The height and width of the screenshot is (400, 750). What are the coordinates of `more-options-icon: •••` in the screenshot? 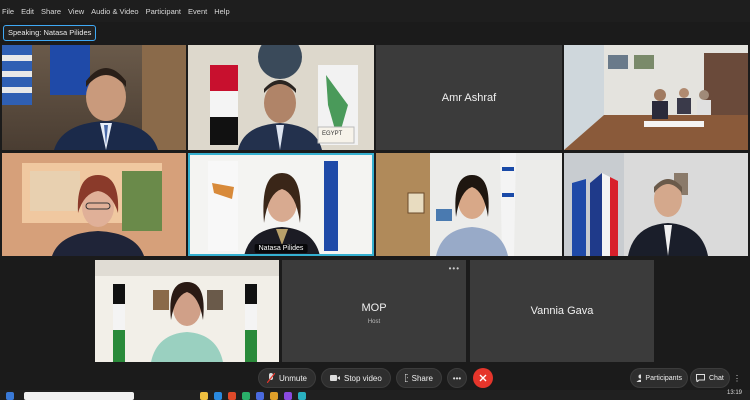 It's located at (454, 268).